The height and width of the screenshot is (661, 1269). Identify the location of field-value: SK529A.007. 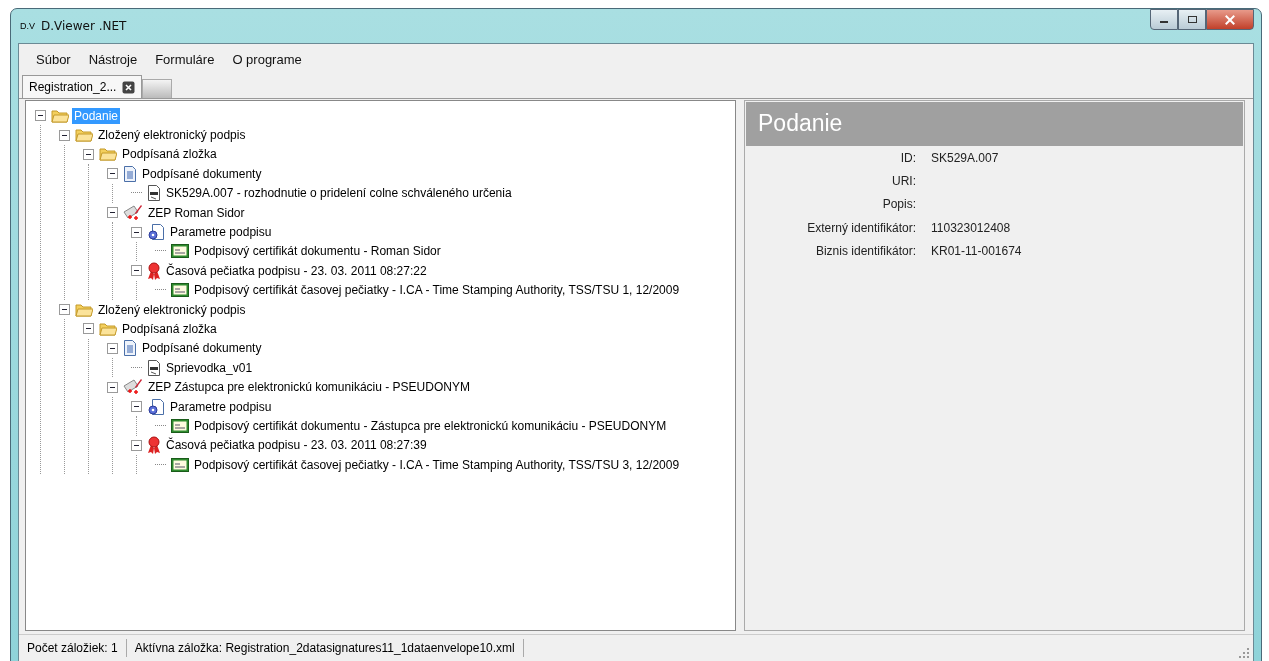
(965, 158).